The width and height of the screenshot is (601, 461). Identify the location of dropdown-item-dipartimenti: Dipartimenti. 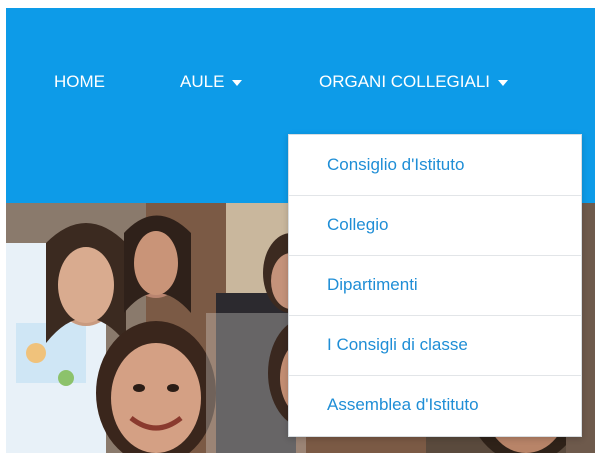
(435, 284).